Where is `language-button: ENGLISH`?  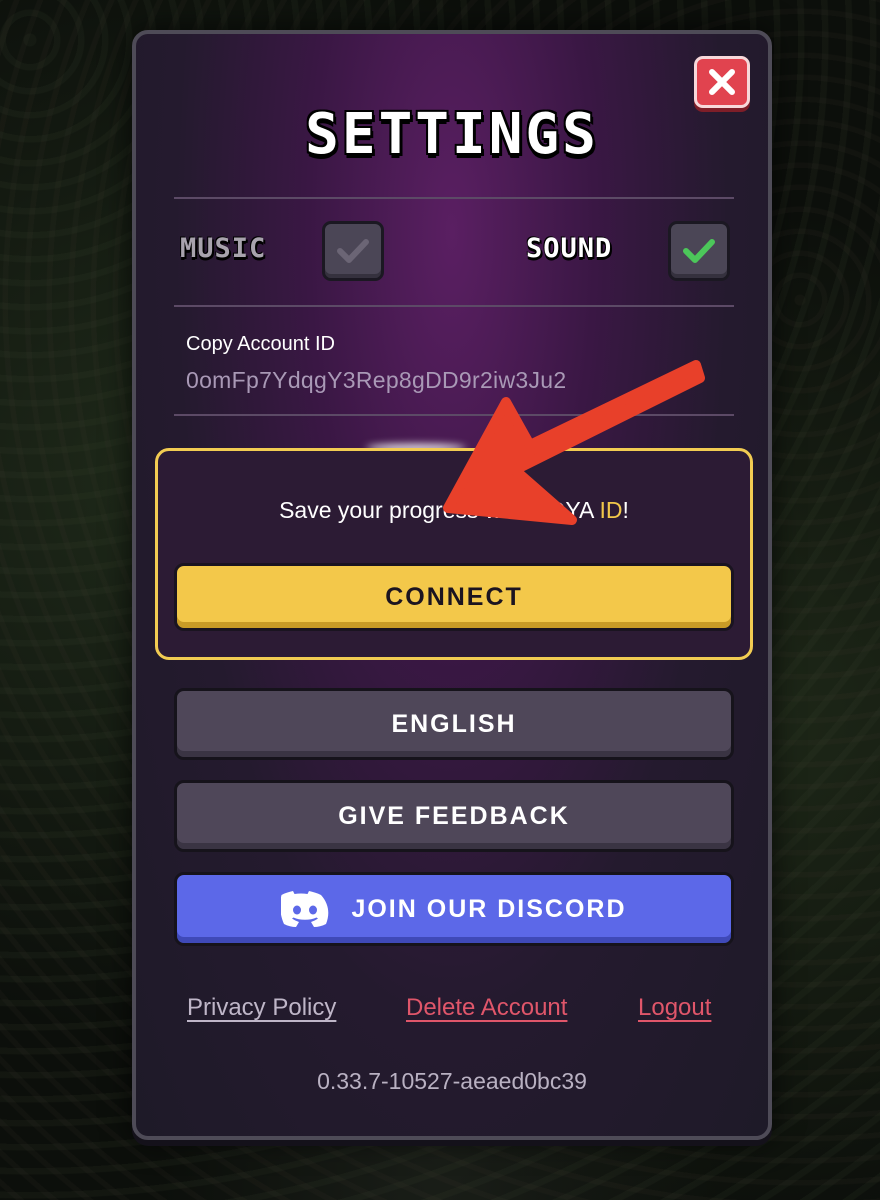 language-button: ENGLISH is located at coordinates (454, 724).